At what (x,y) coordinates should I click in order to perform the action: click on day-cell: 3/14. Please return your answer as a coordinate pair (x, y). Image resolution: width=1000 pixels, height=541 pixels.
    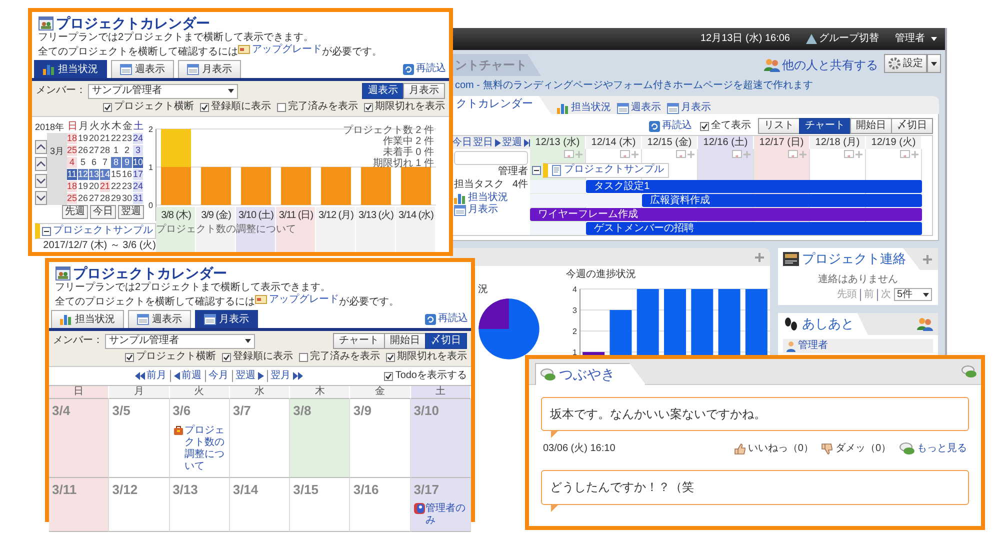
    Looking at the image, I should click on (260, 505).